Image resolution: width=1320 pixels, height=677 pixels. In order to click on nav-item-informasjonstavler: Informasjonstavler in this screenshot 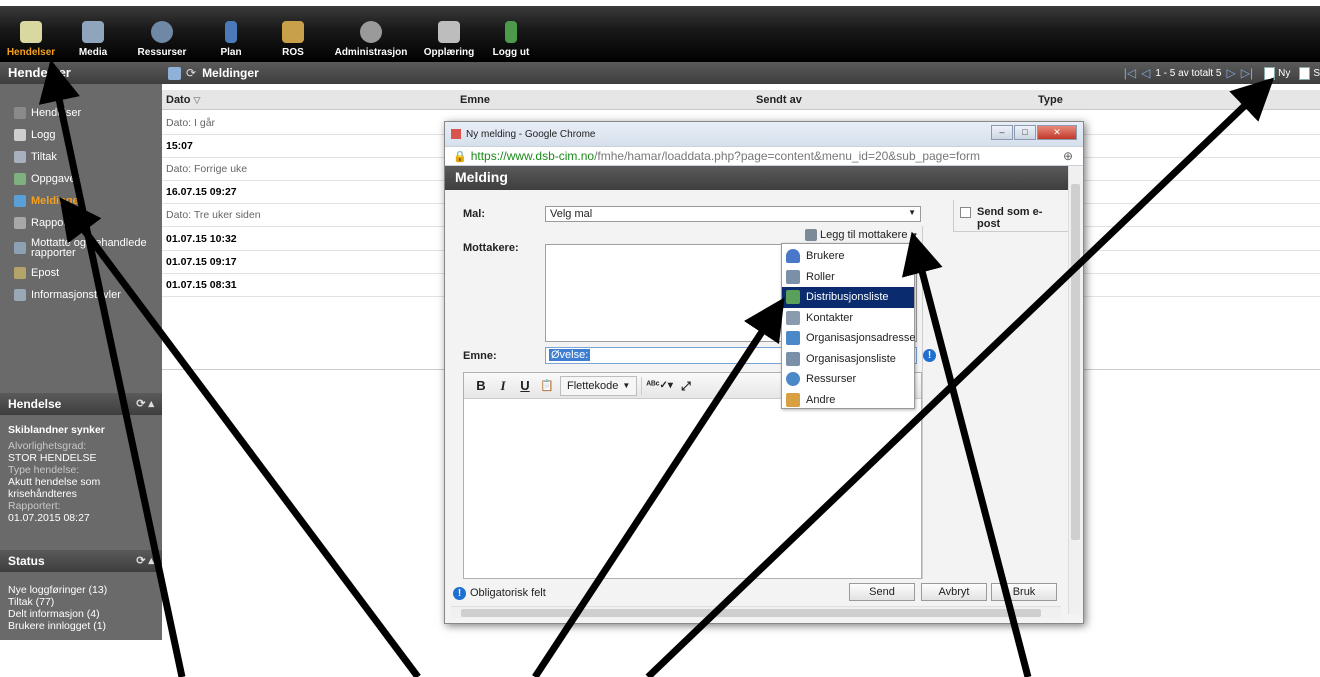, I will do `click(81, 295)`.